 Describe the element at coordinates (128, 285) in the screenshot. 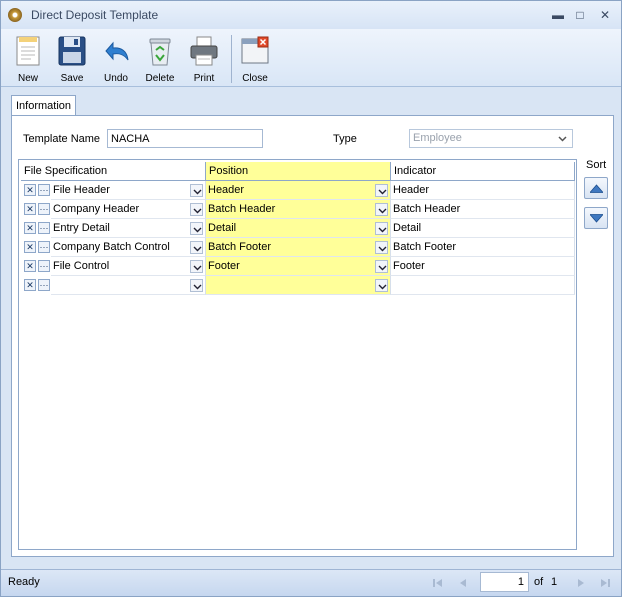

I see `file-spec-cell` at that location.